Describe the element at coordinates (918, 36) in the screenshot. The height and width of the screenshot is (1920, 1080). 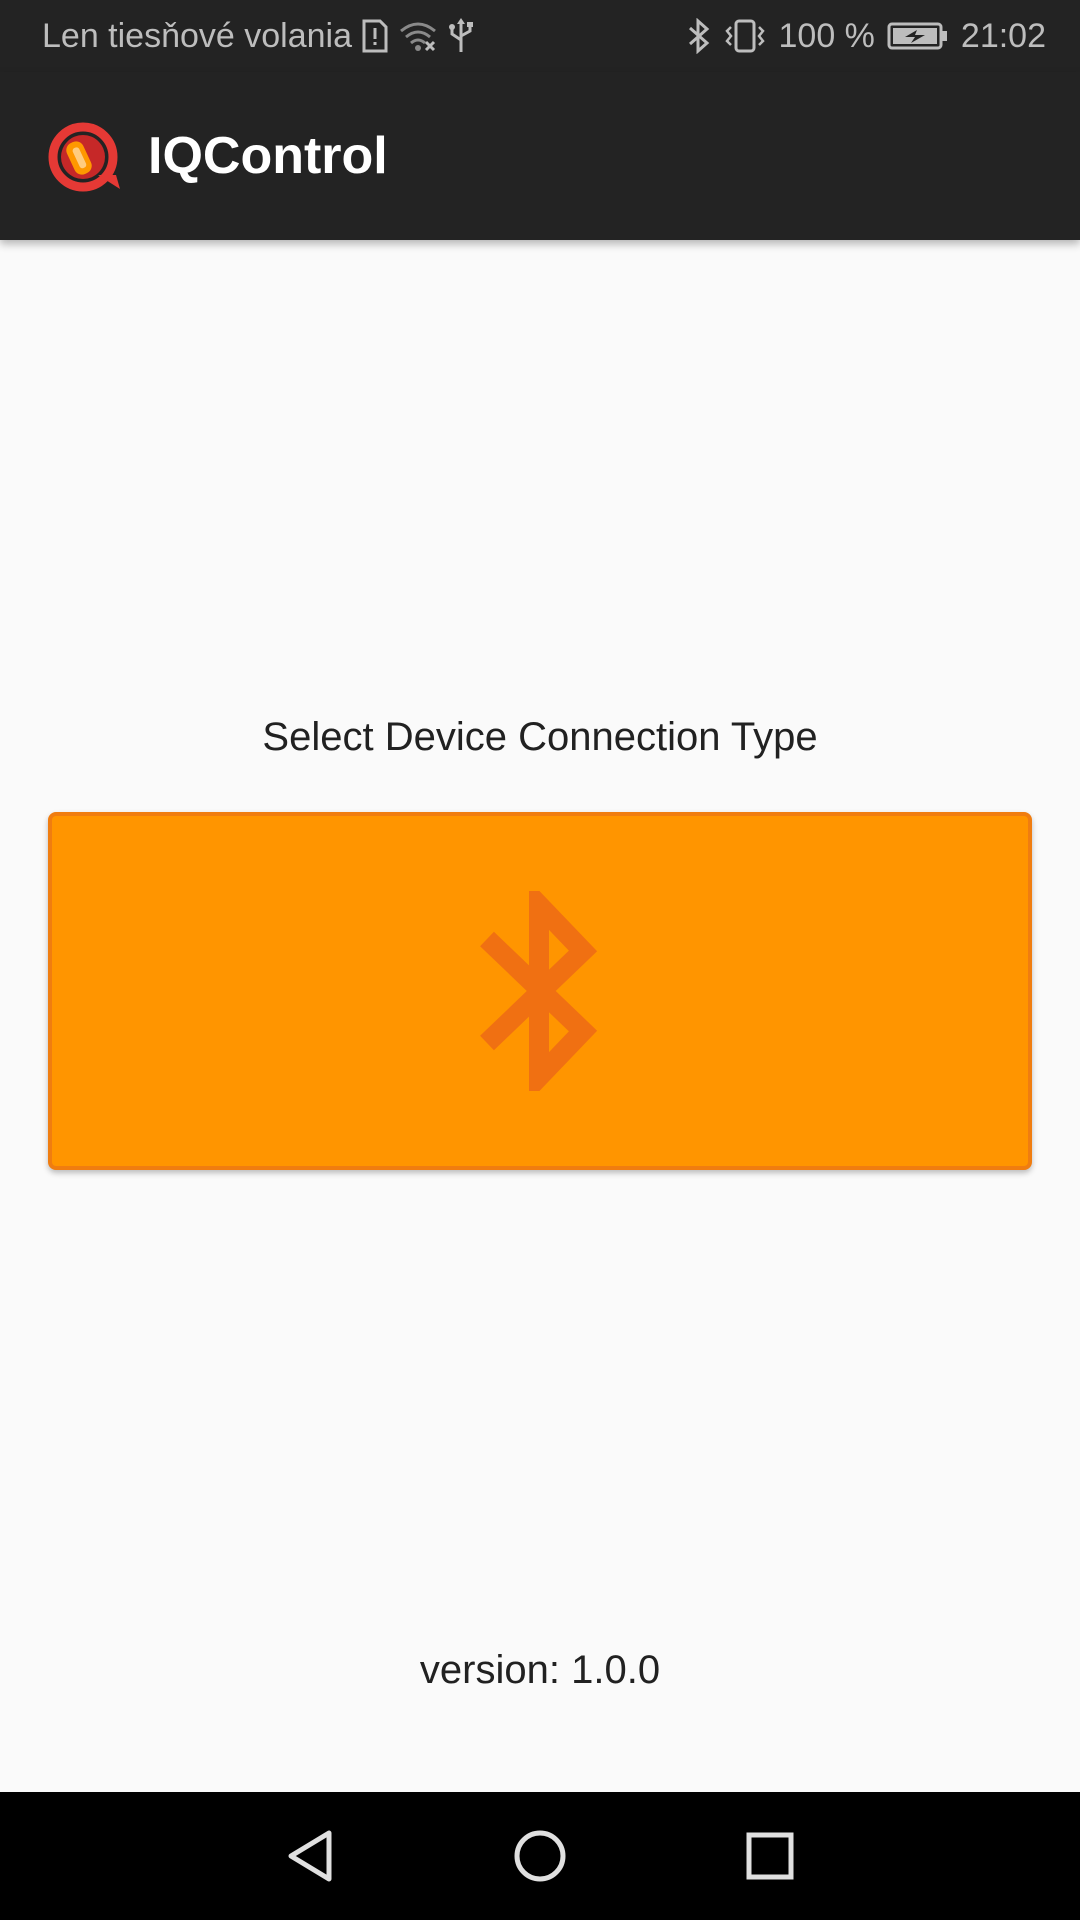
I see `battery-charging-icon` at that location.